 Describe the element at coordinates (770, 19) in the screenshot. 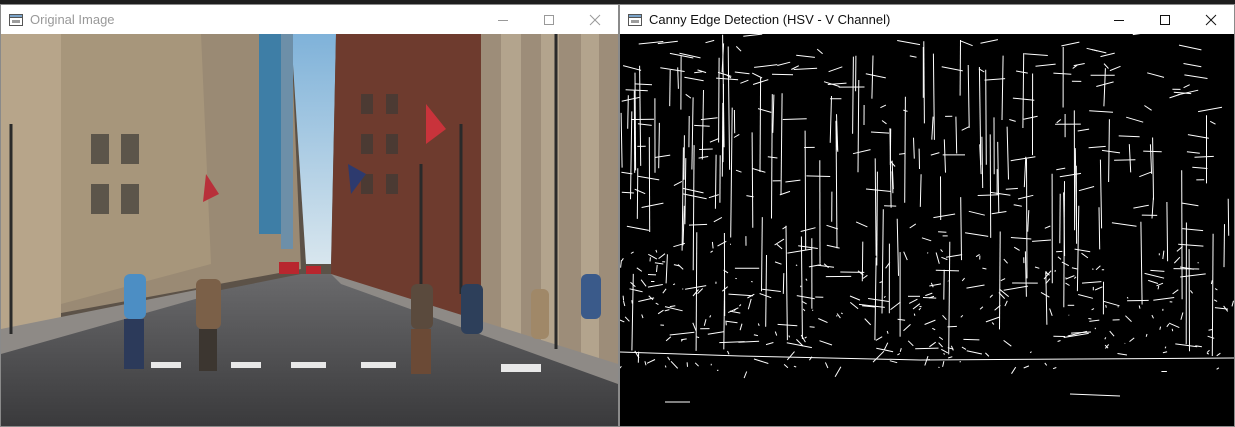

I see `window-title: Canny Edge Detection (HSV - V Channel)` at that location.